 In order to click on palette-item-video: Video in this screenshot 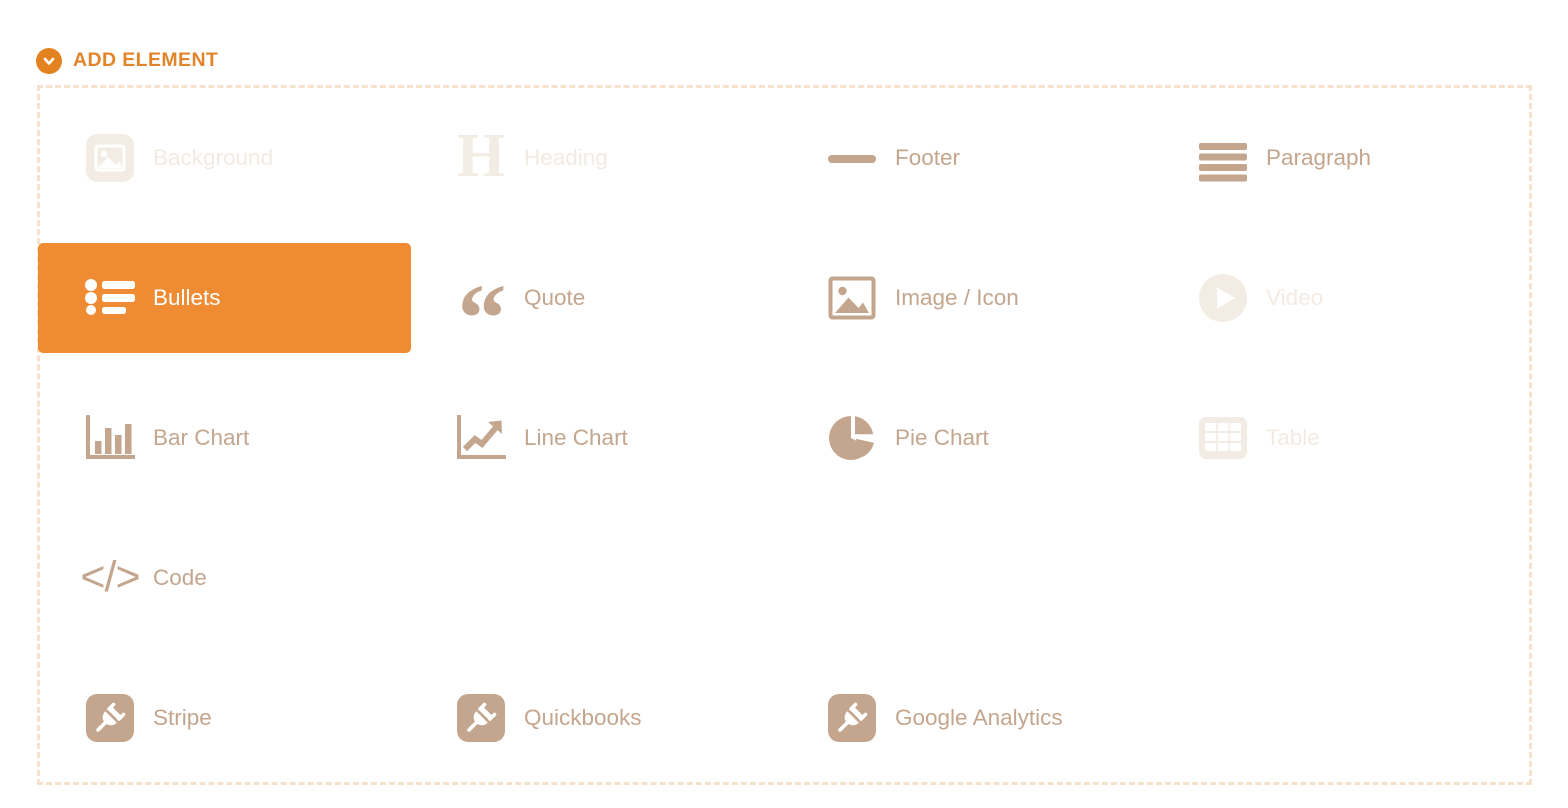, I will do `click(1338, 298)`.